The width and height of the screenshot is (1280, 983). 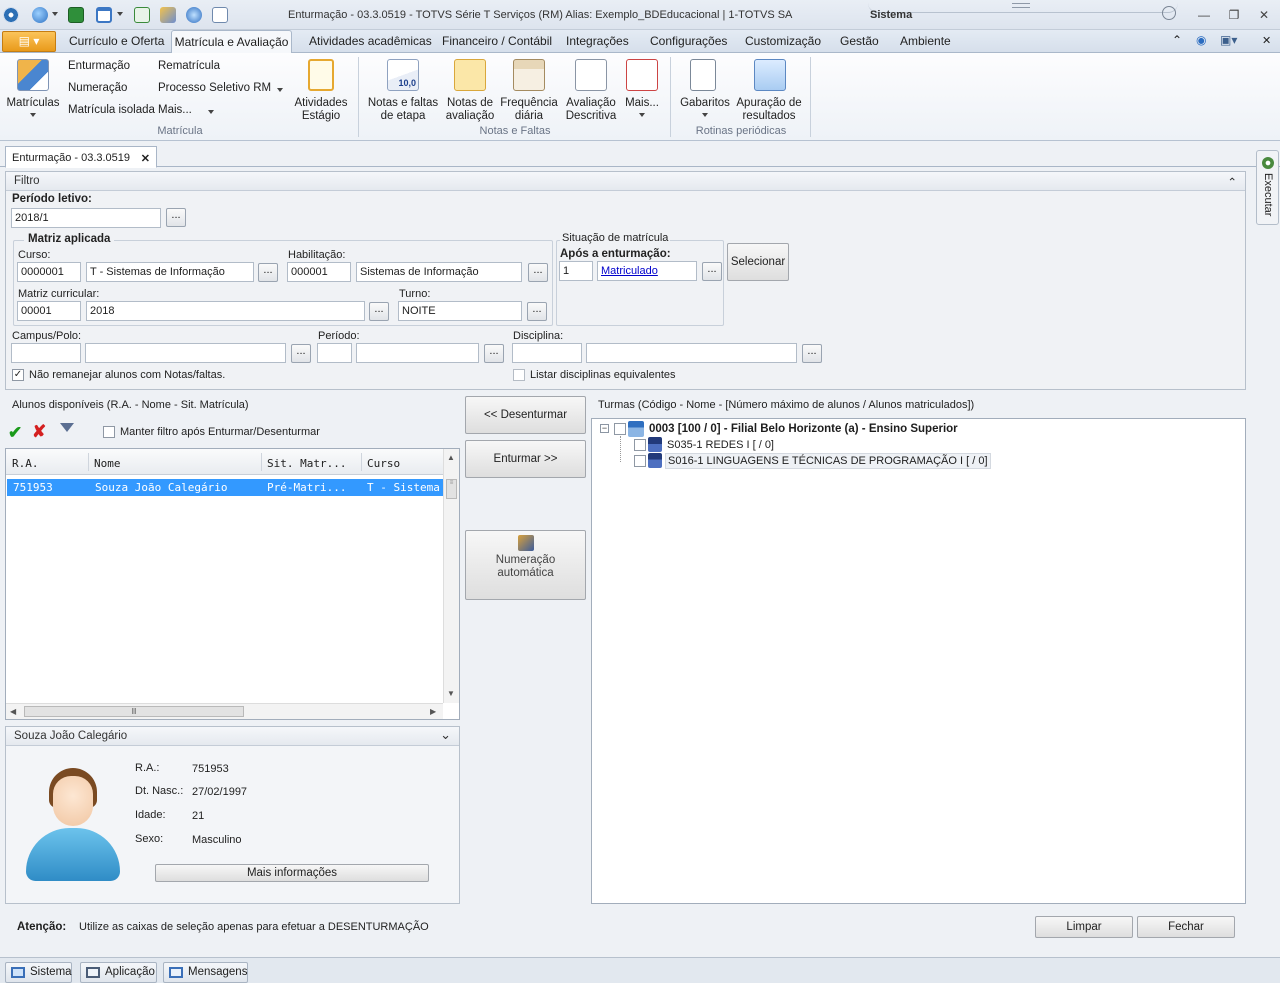 I want to click on periodo-letivo-input: 2018/1, so click(x=86, y=218).